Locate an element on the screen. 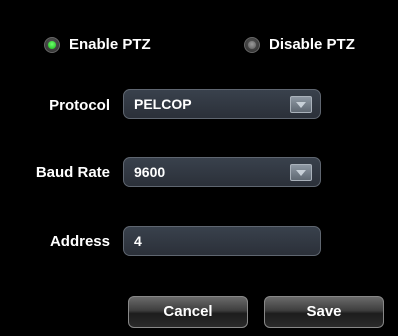  protocol-select: PELCOP is located at coordinates (222, 104).